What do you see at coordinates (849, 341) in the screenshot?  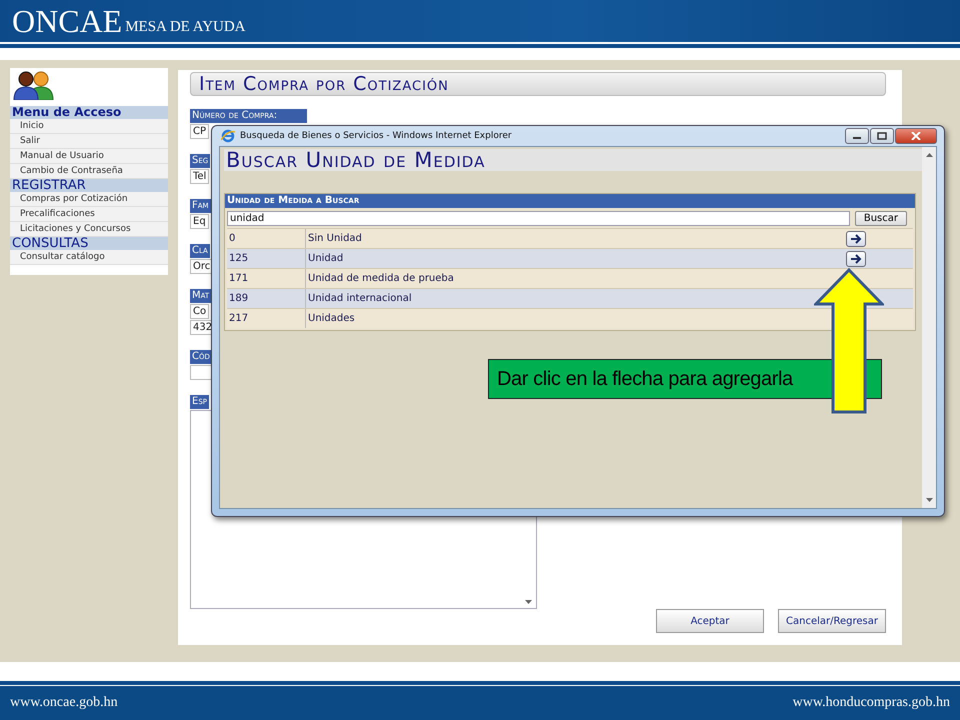 I see `up-arrow-icon` at bounding box center [849, 341].